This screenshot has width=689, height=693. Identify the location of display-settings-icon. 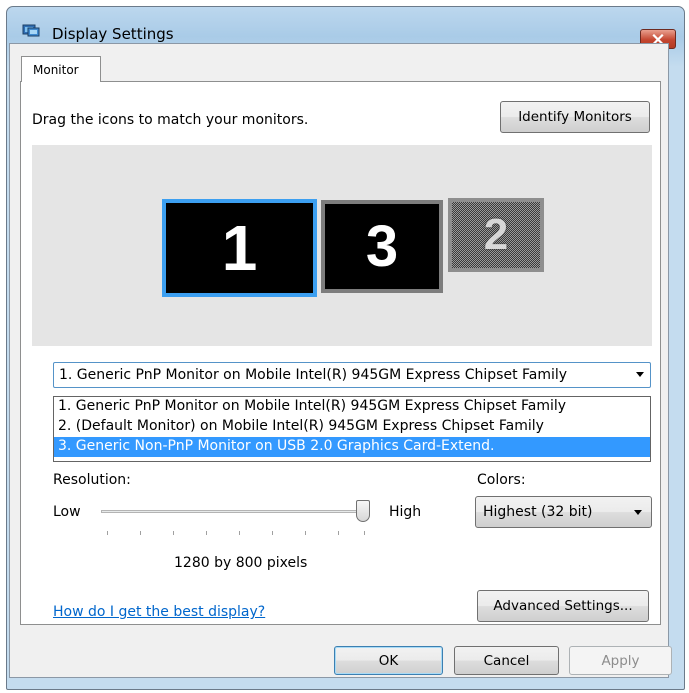
(31, 30).